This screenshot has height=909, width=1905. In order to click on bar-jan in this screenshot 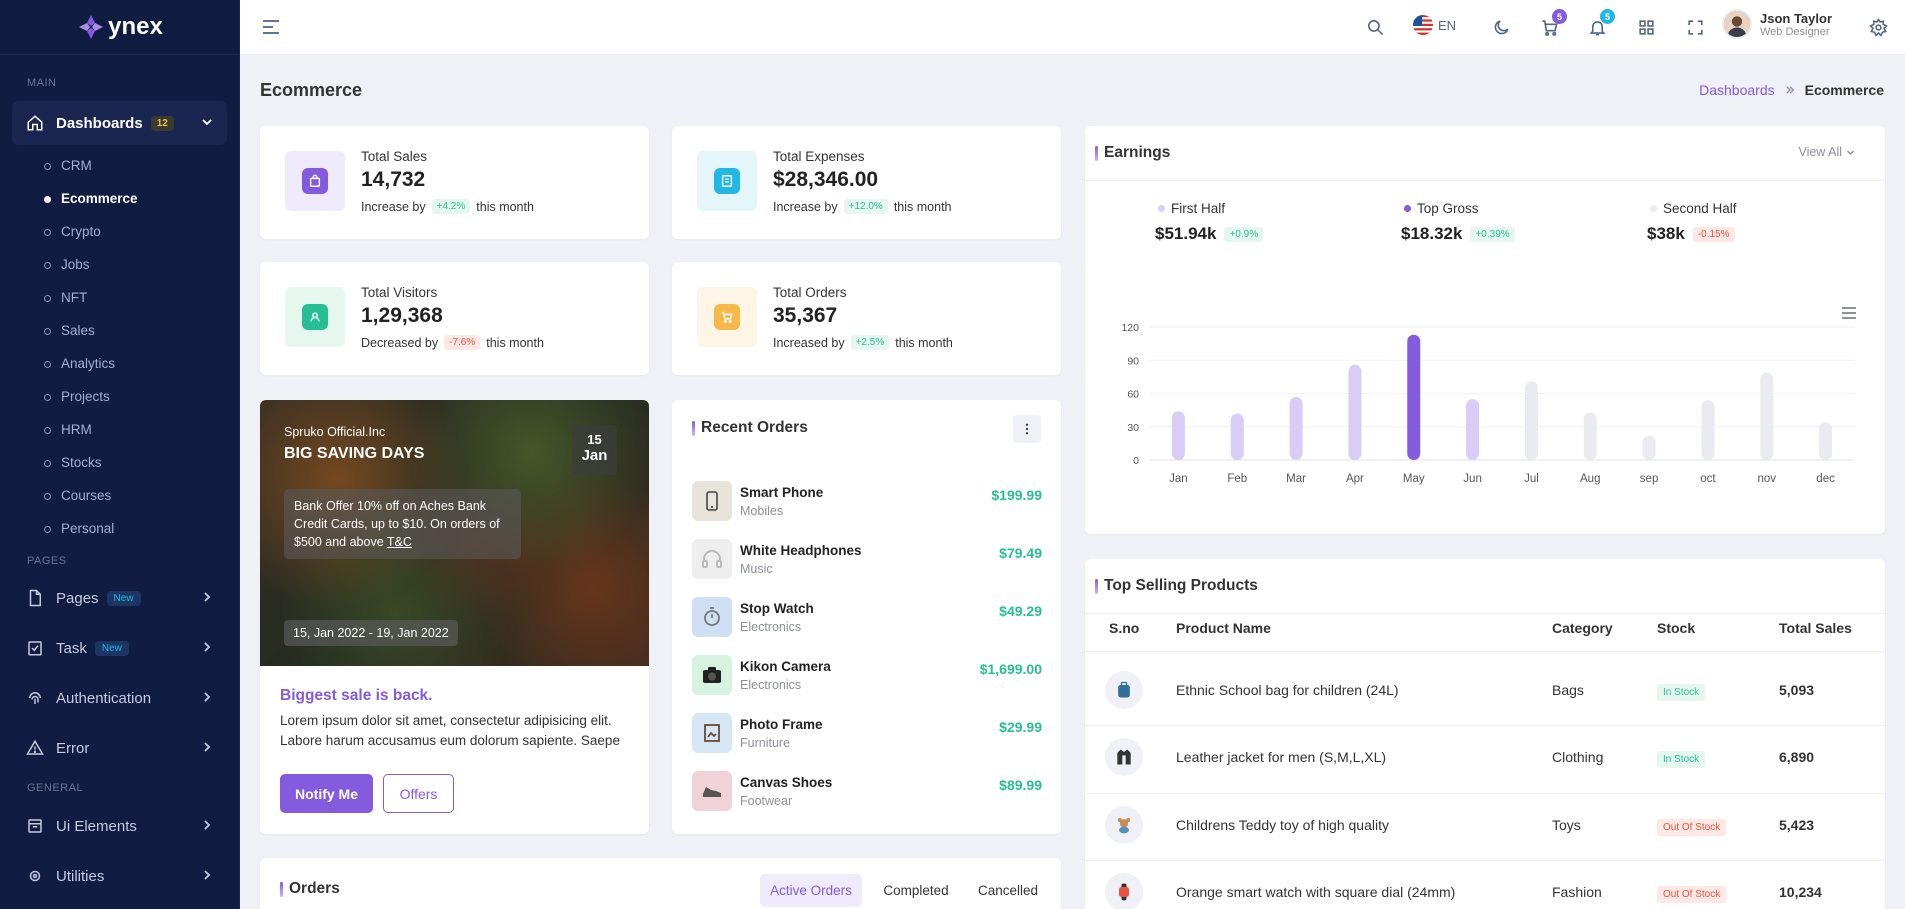, I will do `click(1178, 435)`.